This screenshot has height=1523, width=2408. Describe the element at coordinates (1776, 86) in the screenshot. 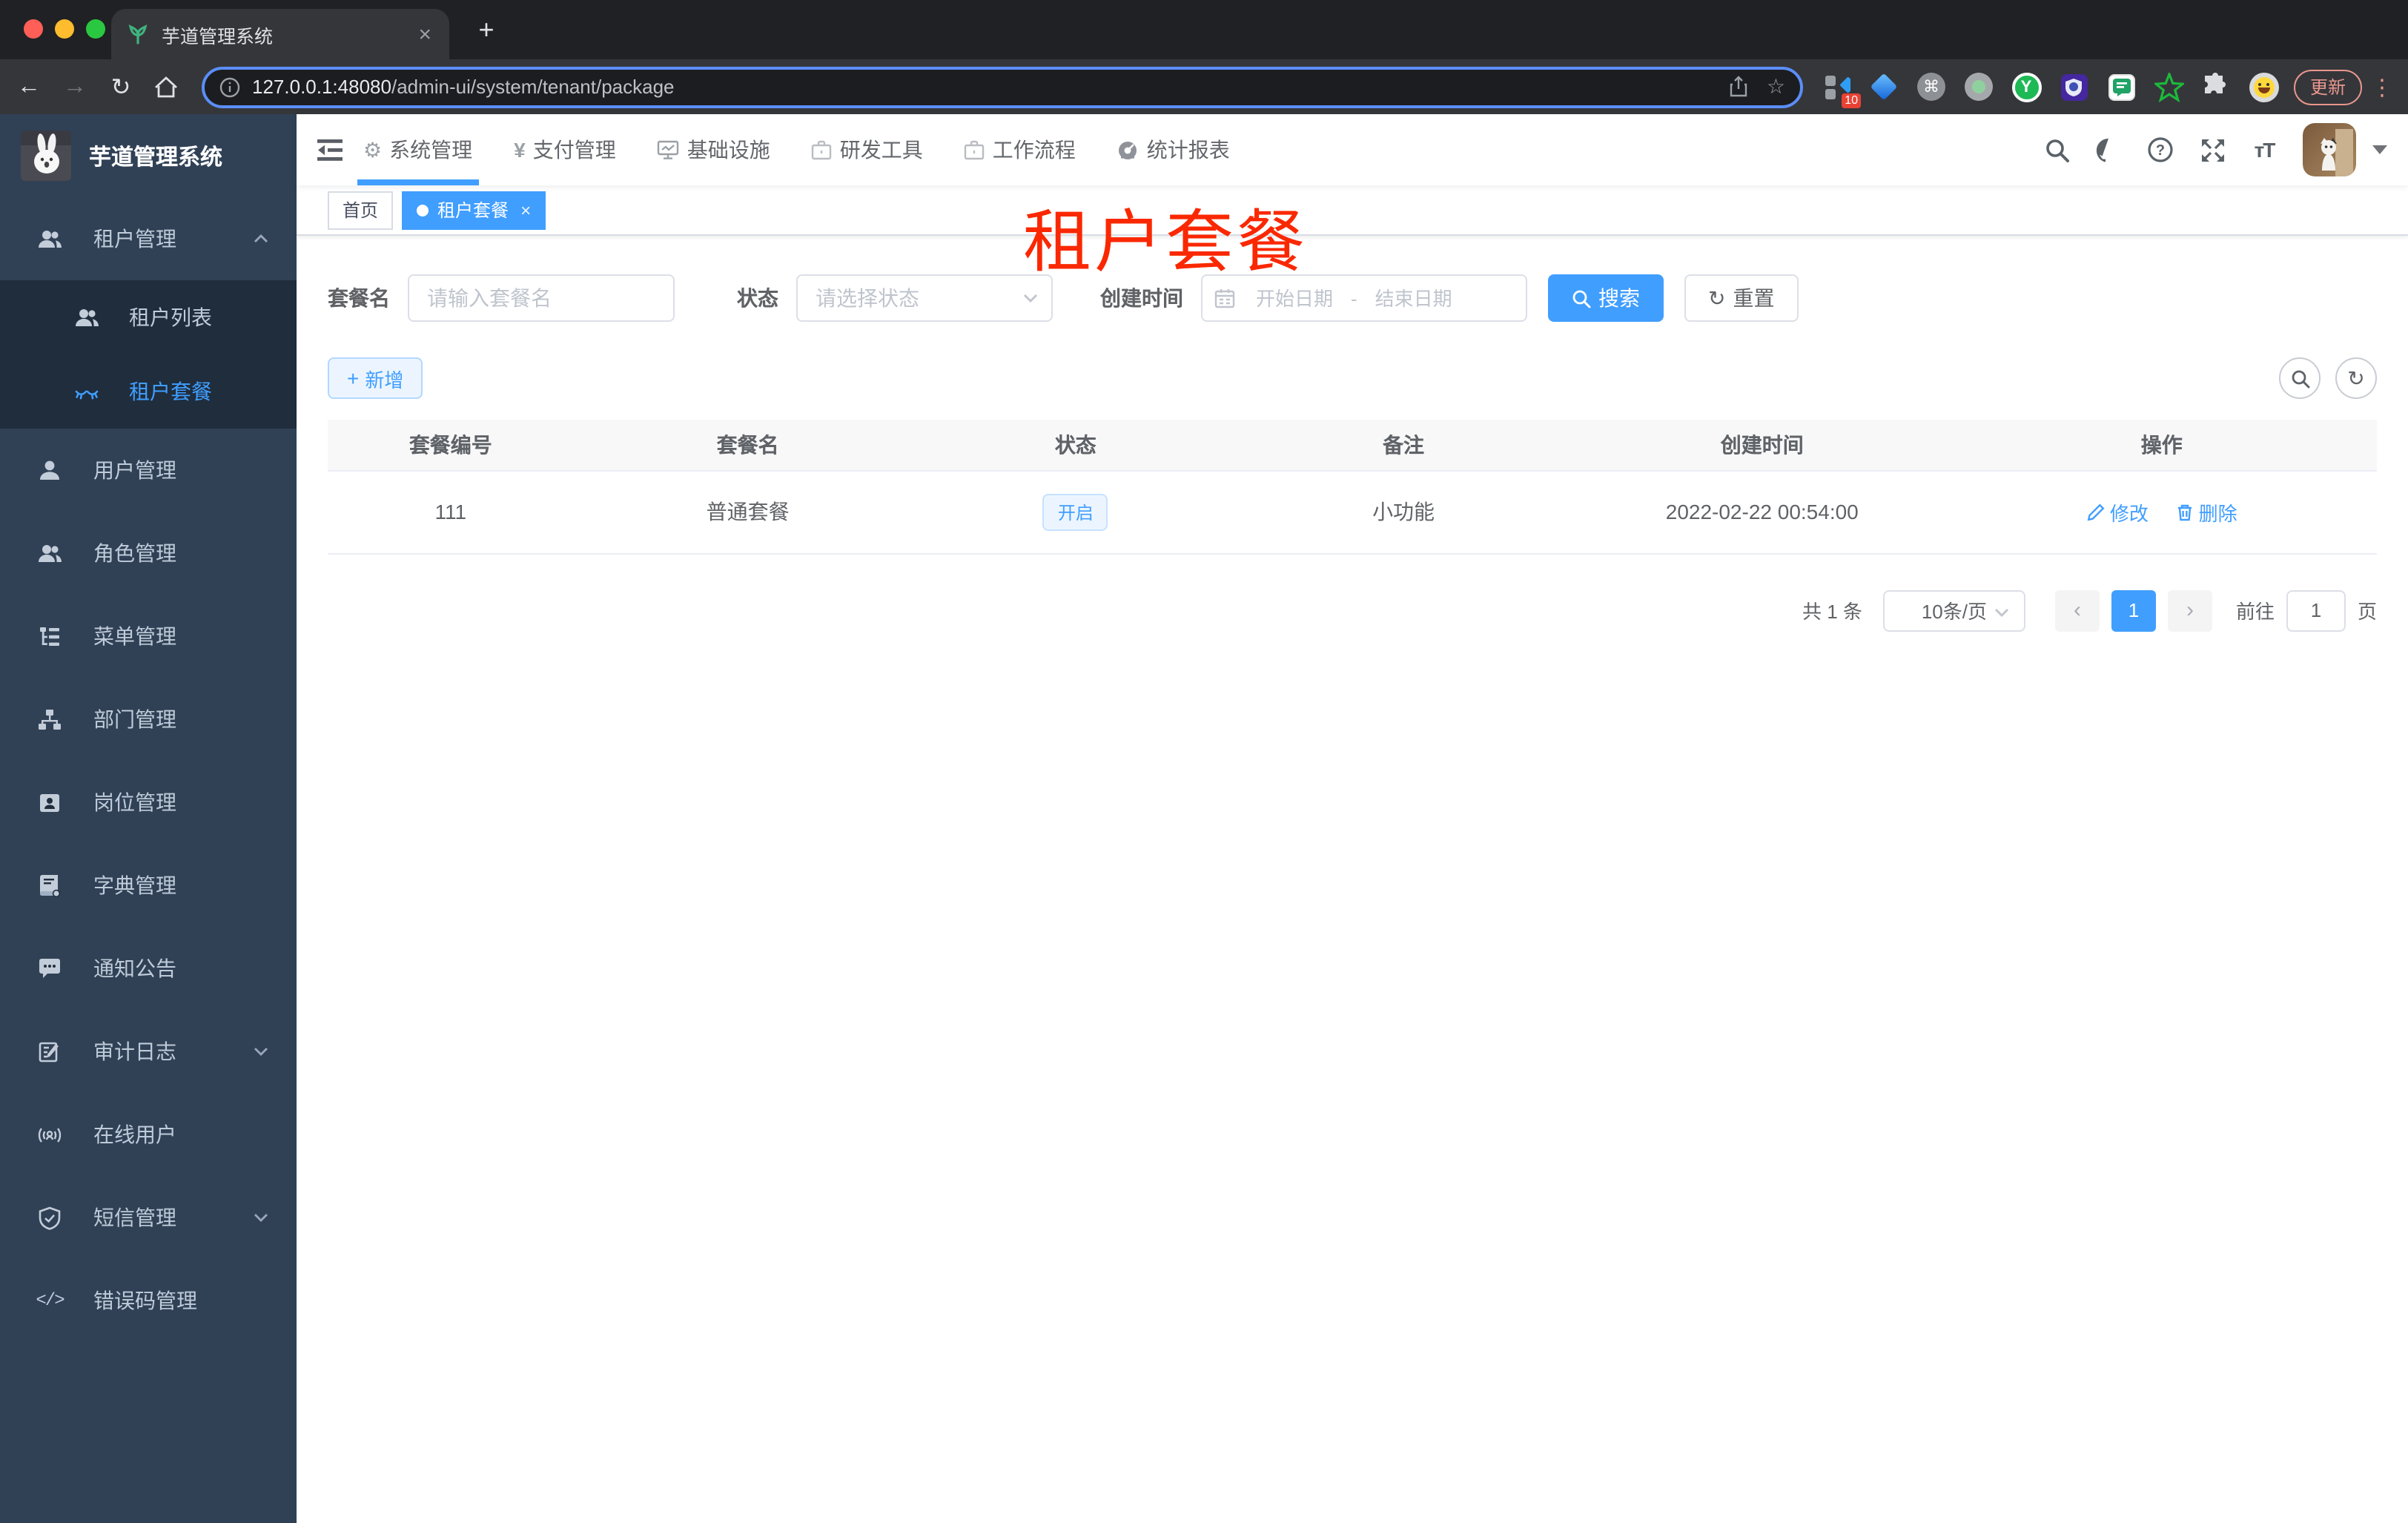

I see `bookmark-star-icon: ☆` at that location.